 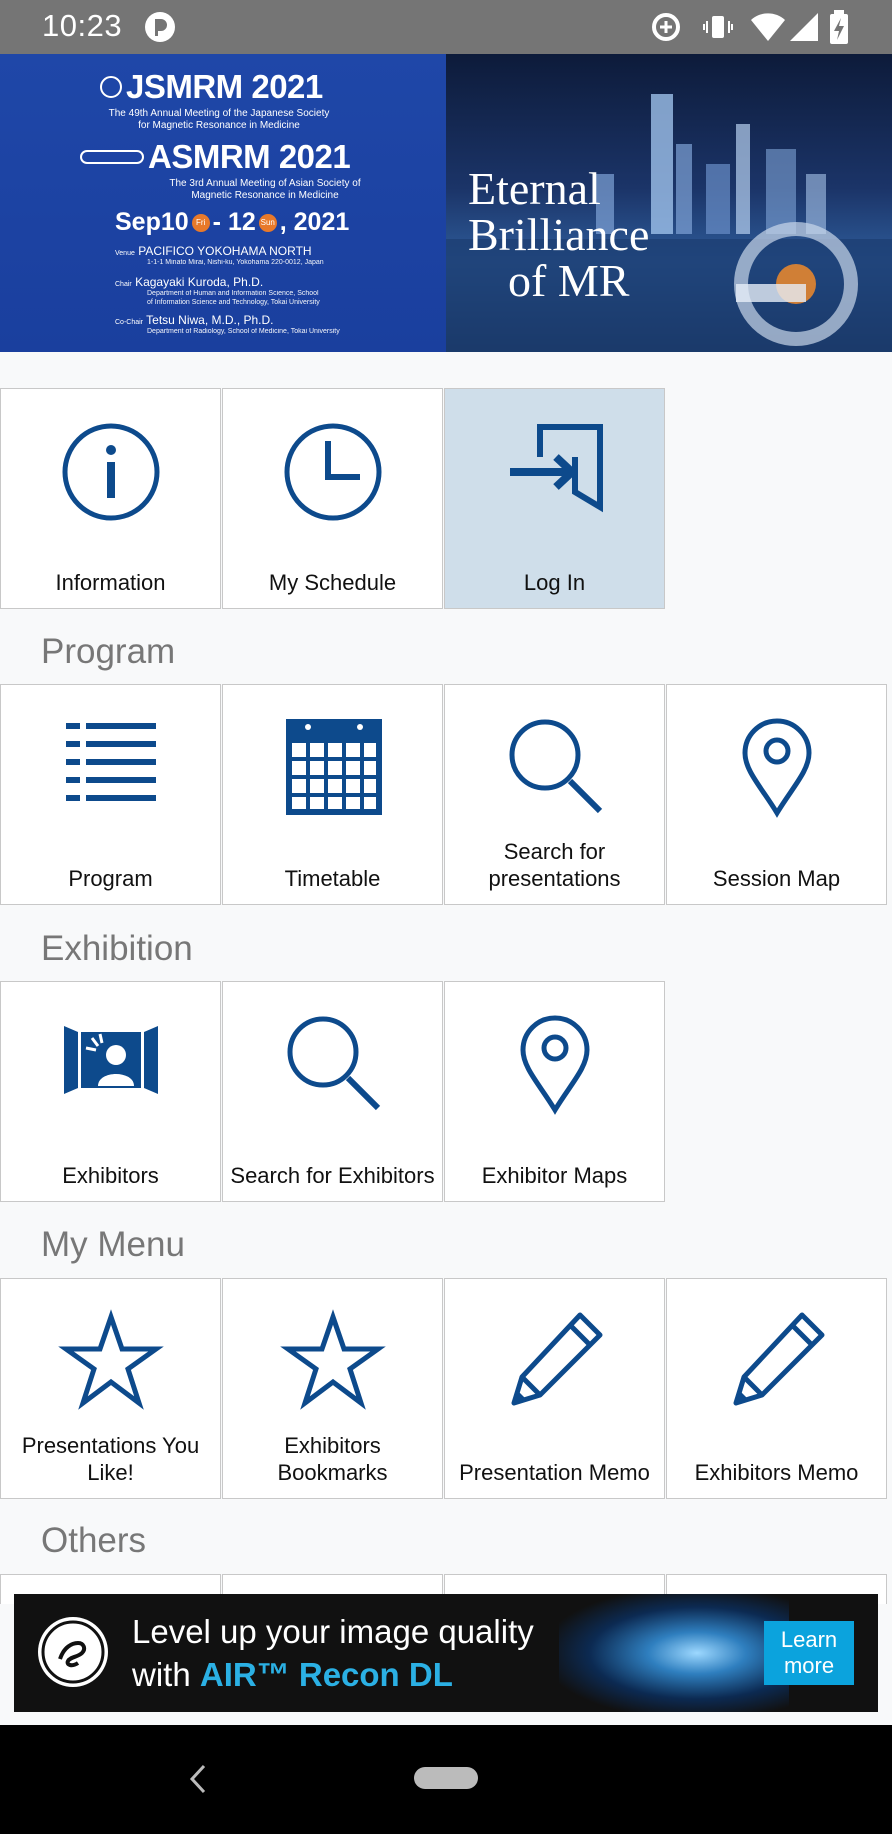 I want to click on tile-label: Log In, so click(x=554, y=582).